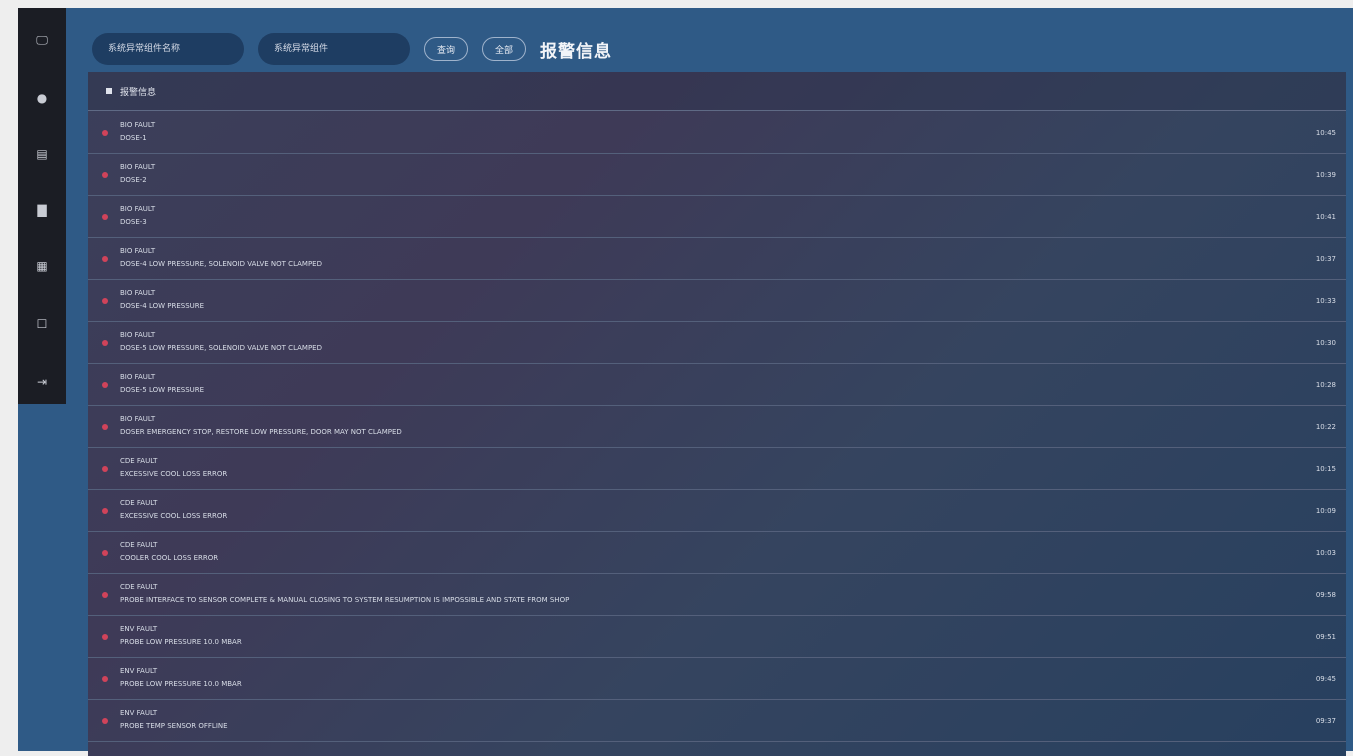 Image resolution: width=1353 pixels, height=756 pixels. Describe the element at coordinates (42, 154) in the screenshot. I see `folder-icon: ▤` at that location.